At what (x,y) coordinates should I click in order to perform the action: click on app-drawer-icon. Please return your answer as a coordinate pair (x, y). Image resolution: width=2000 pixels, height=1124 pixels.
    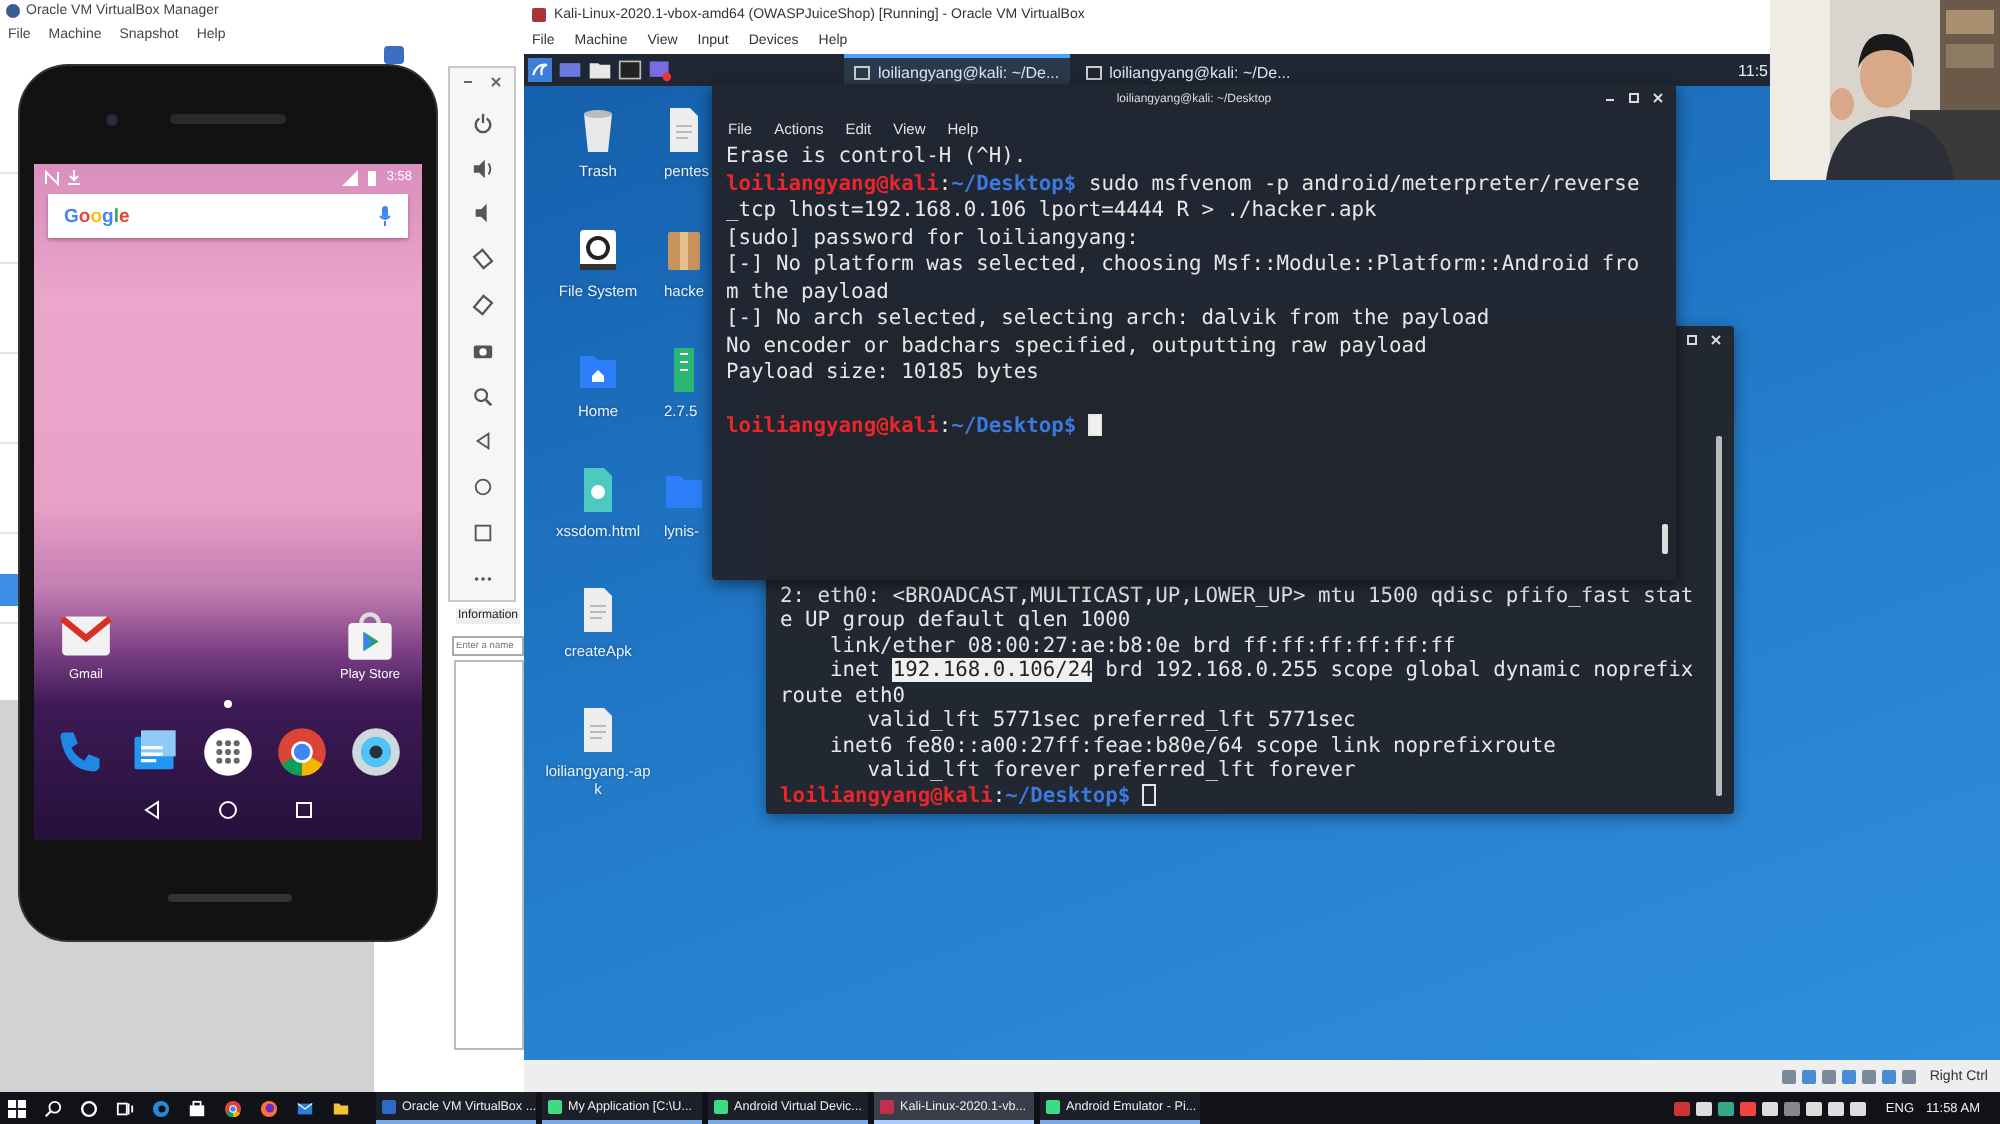
    Looking at the image, I should click on (227, 752).